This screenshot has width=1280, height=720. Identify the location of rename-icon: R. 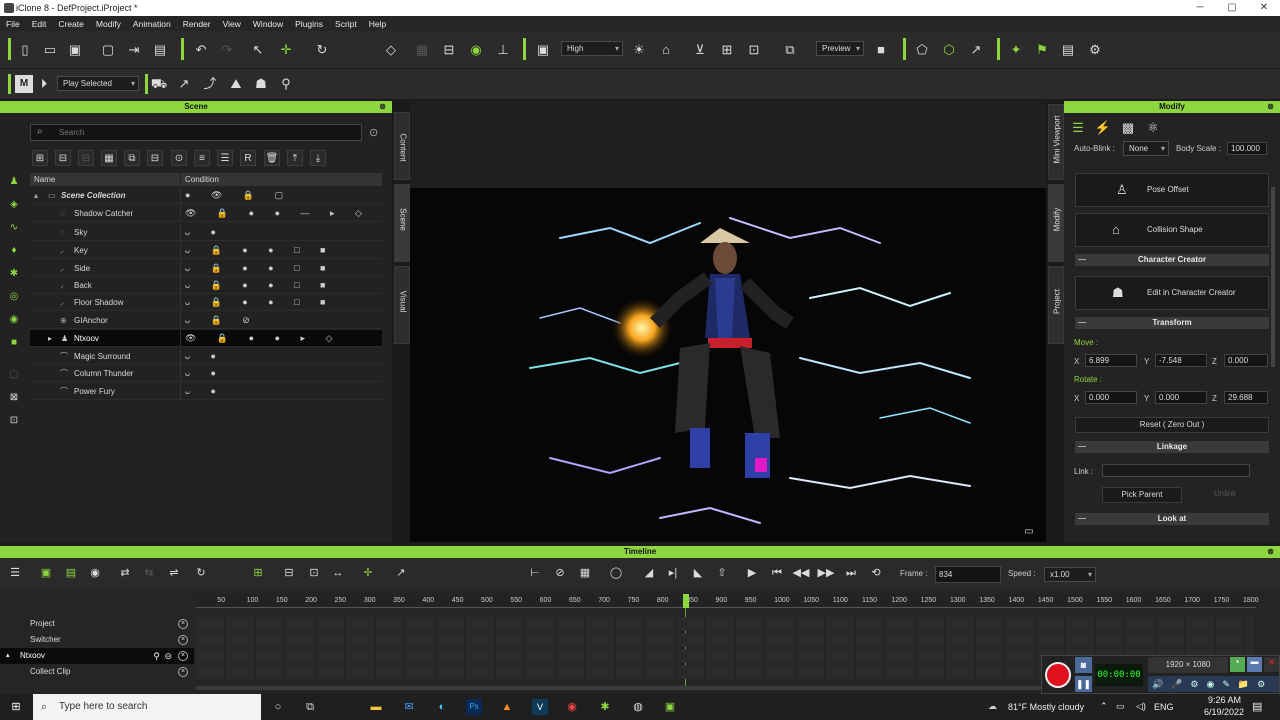
(248, 158).